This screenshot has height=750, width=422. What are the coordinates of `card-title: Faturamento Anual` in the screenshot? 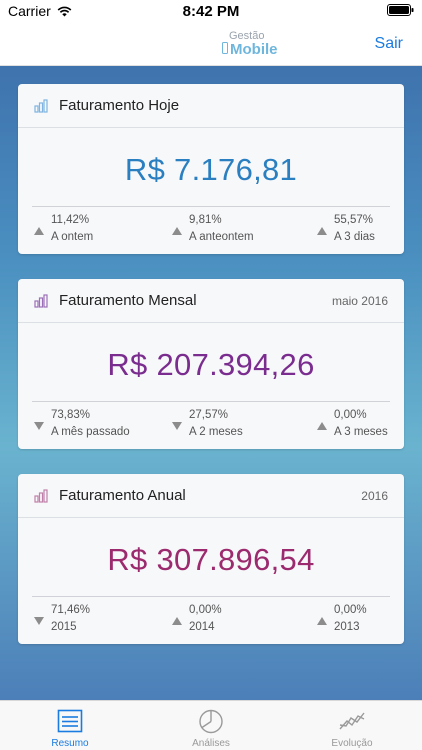 It's located at (122, 495).